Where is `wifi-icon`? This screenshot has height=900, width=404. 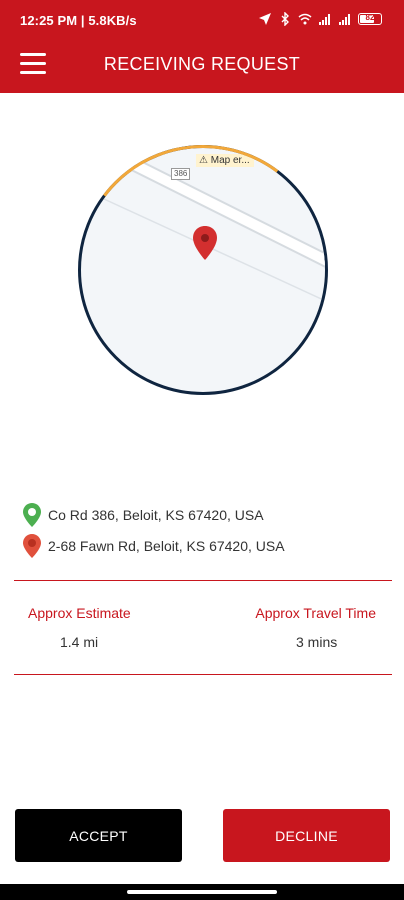 wifi-icon is located at coordinates (305, 19).